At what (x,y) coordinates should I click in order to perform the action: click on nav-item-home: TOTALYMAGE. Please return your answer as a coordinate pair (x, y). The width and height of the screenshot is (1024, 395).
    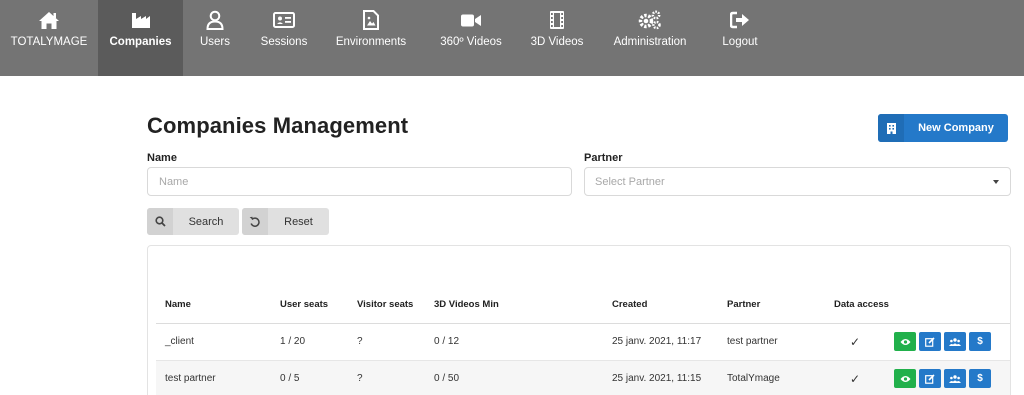
    Looking at the image, I should click on (49, 38).